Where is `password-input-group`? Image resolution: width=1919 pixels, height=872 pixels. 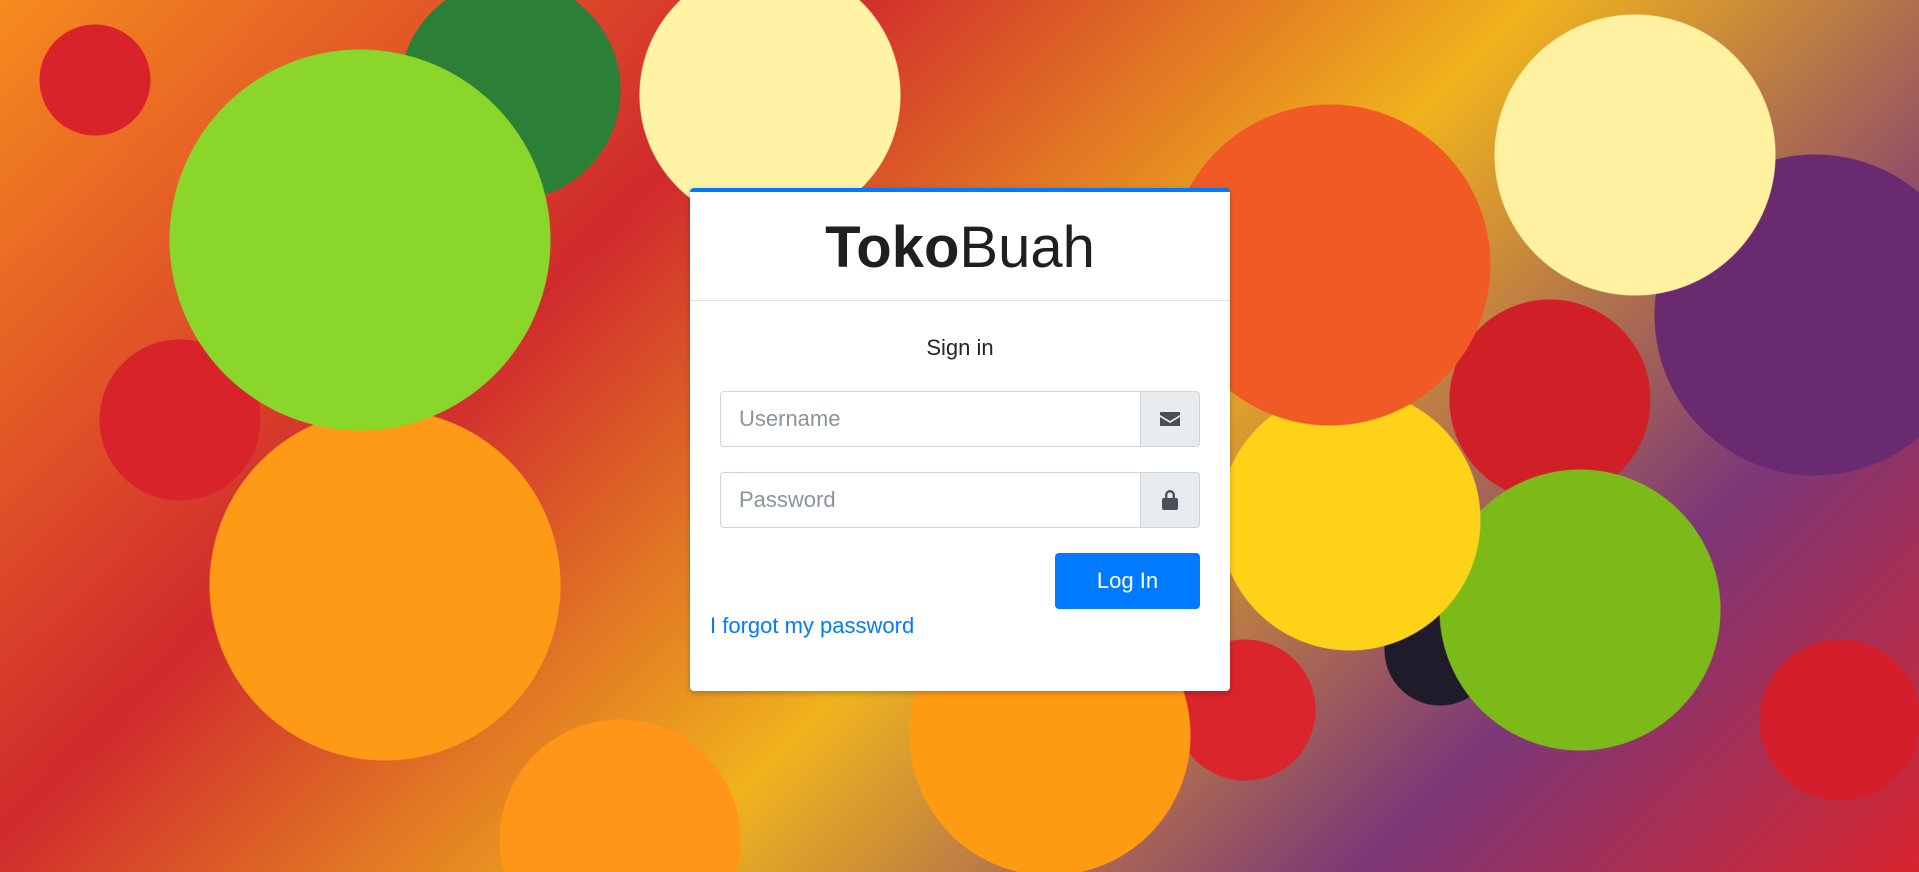 password-input-group is located at coordinates (960, 500).